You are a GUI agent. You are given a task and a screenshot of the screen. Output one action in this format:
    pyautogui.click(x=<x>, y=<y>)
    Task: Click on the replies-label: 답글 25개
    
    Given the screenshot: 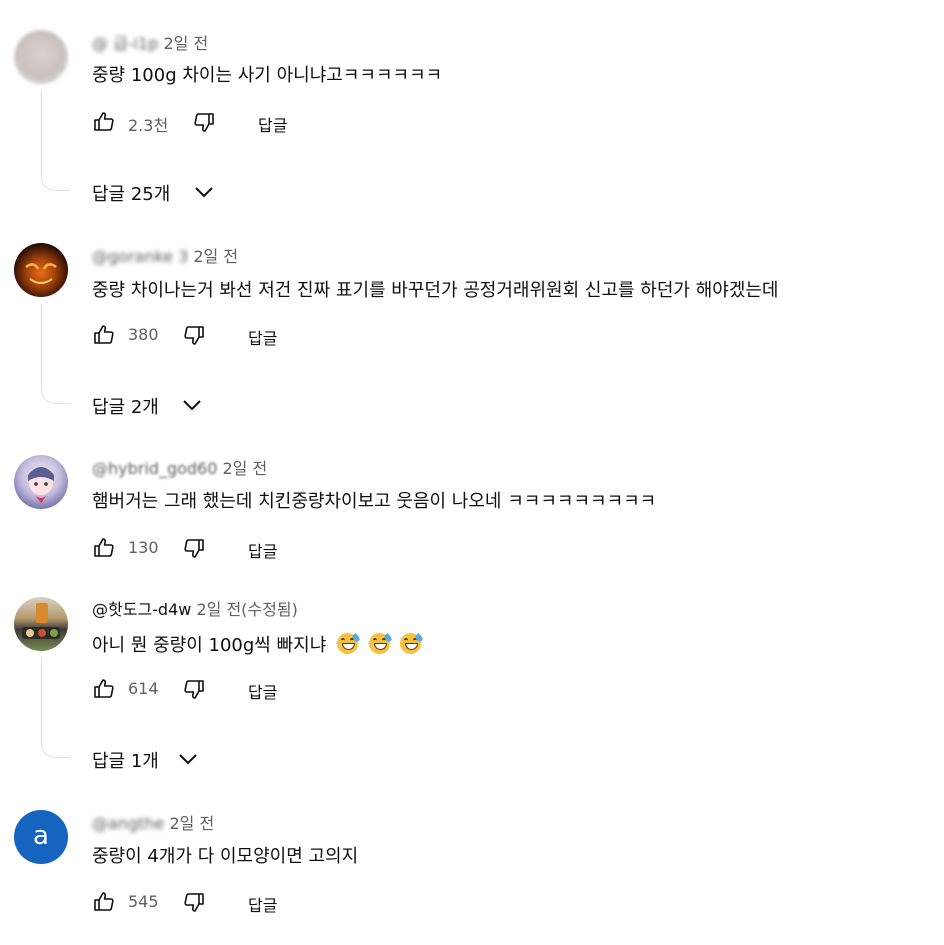 What is the action you would take?
    pyautogui.click(x=131, y=194)
    